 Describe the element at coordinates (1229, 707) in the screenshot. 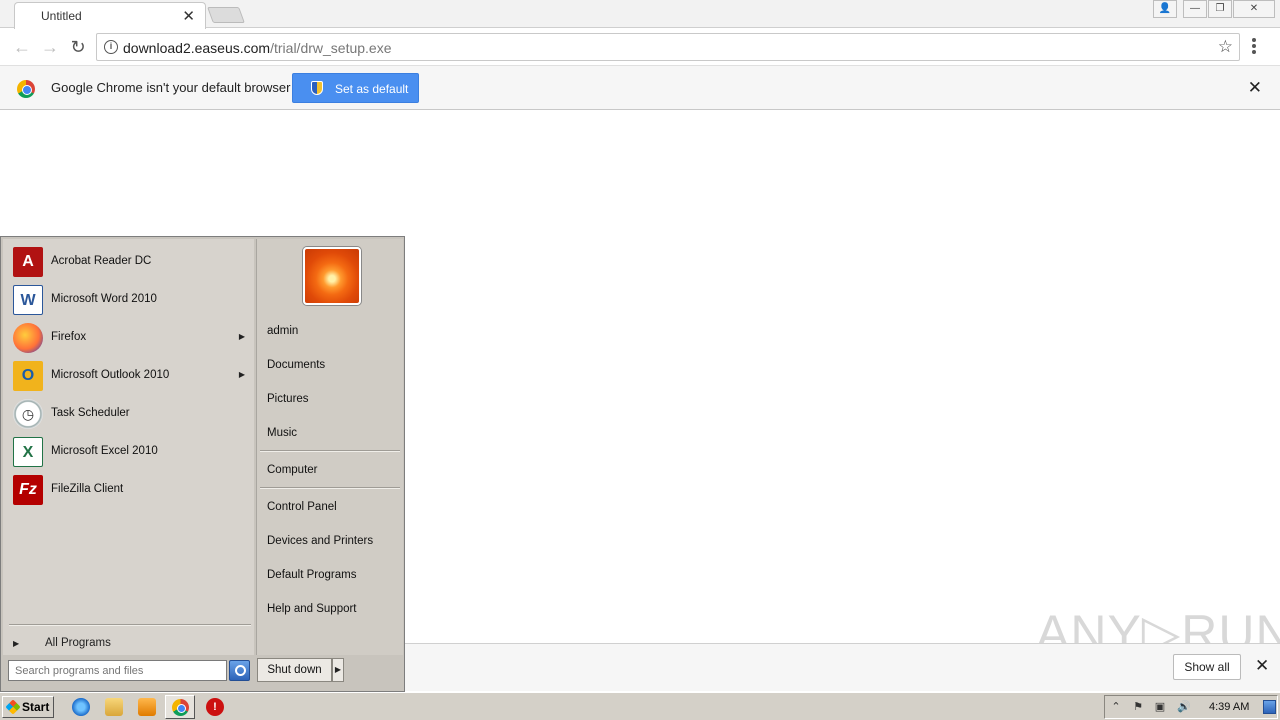

I see `taskbar-clock: 4:39 AM` at that location.